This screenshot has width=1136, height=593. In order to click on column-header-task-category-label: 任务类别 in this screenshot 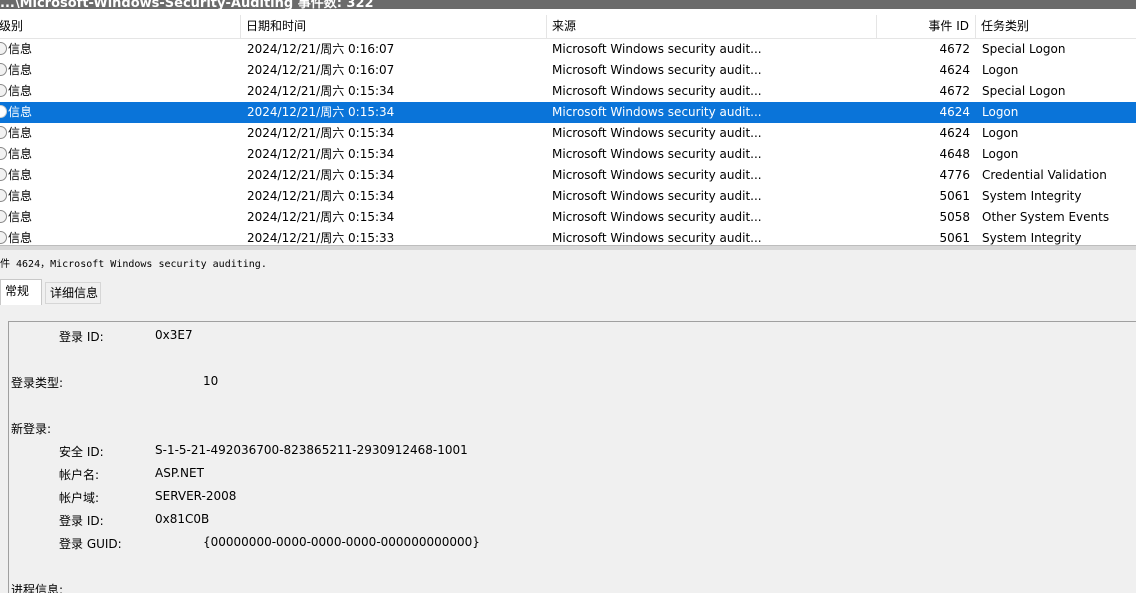, I will do `click(1005, 26)`.